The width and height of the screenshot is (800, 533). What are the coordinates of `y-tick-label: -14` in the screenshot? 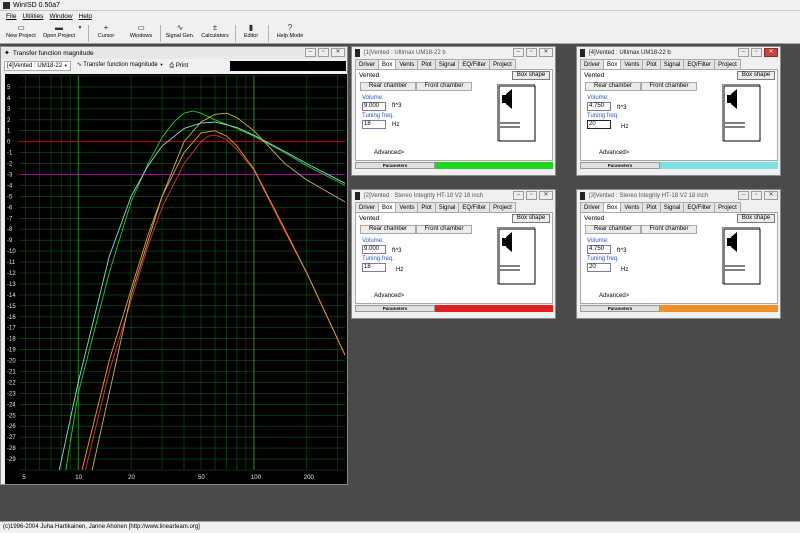 It's located at (11, 296).